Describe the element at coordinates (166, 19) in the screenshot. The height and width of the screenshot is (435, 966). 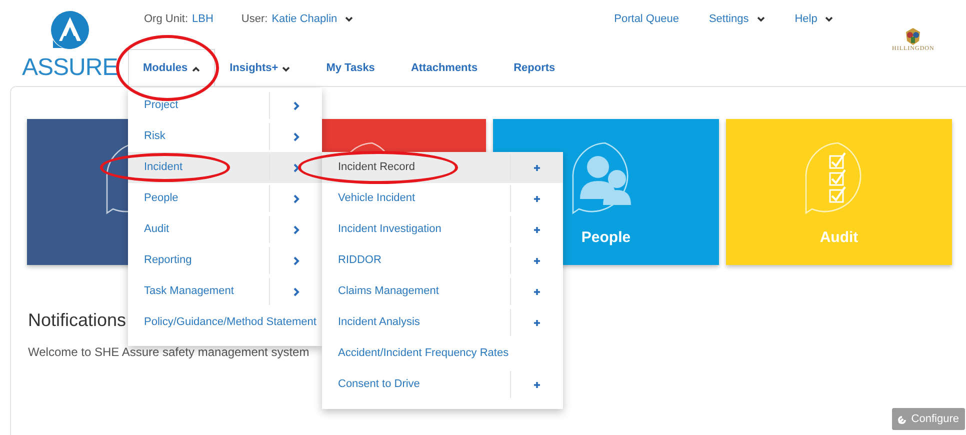
I see `org-unit-label: Org Unit:` at that location.